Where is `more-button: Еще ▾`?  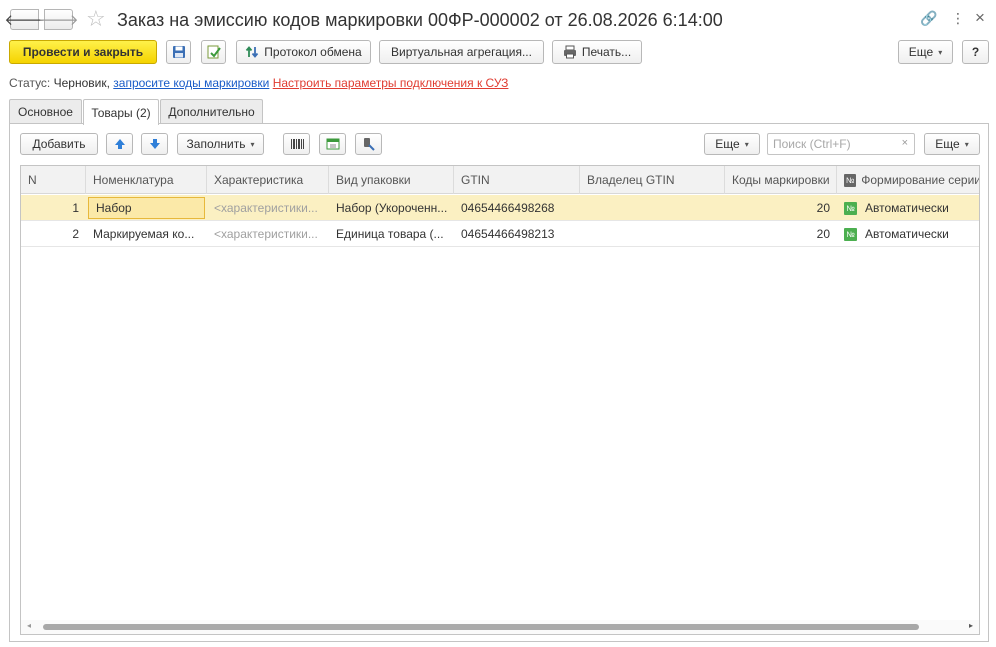
more-button: Еще ▾ is located at coordinates (925, 52).